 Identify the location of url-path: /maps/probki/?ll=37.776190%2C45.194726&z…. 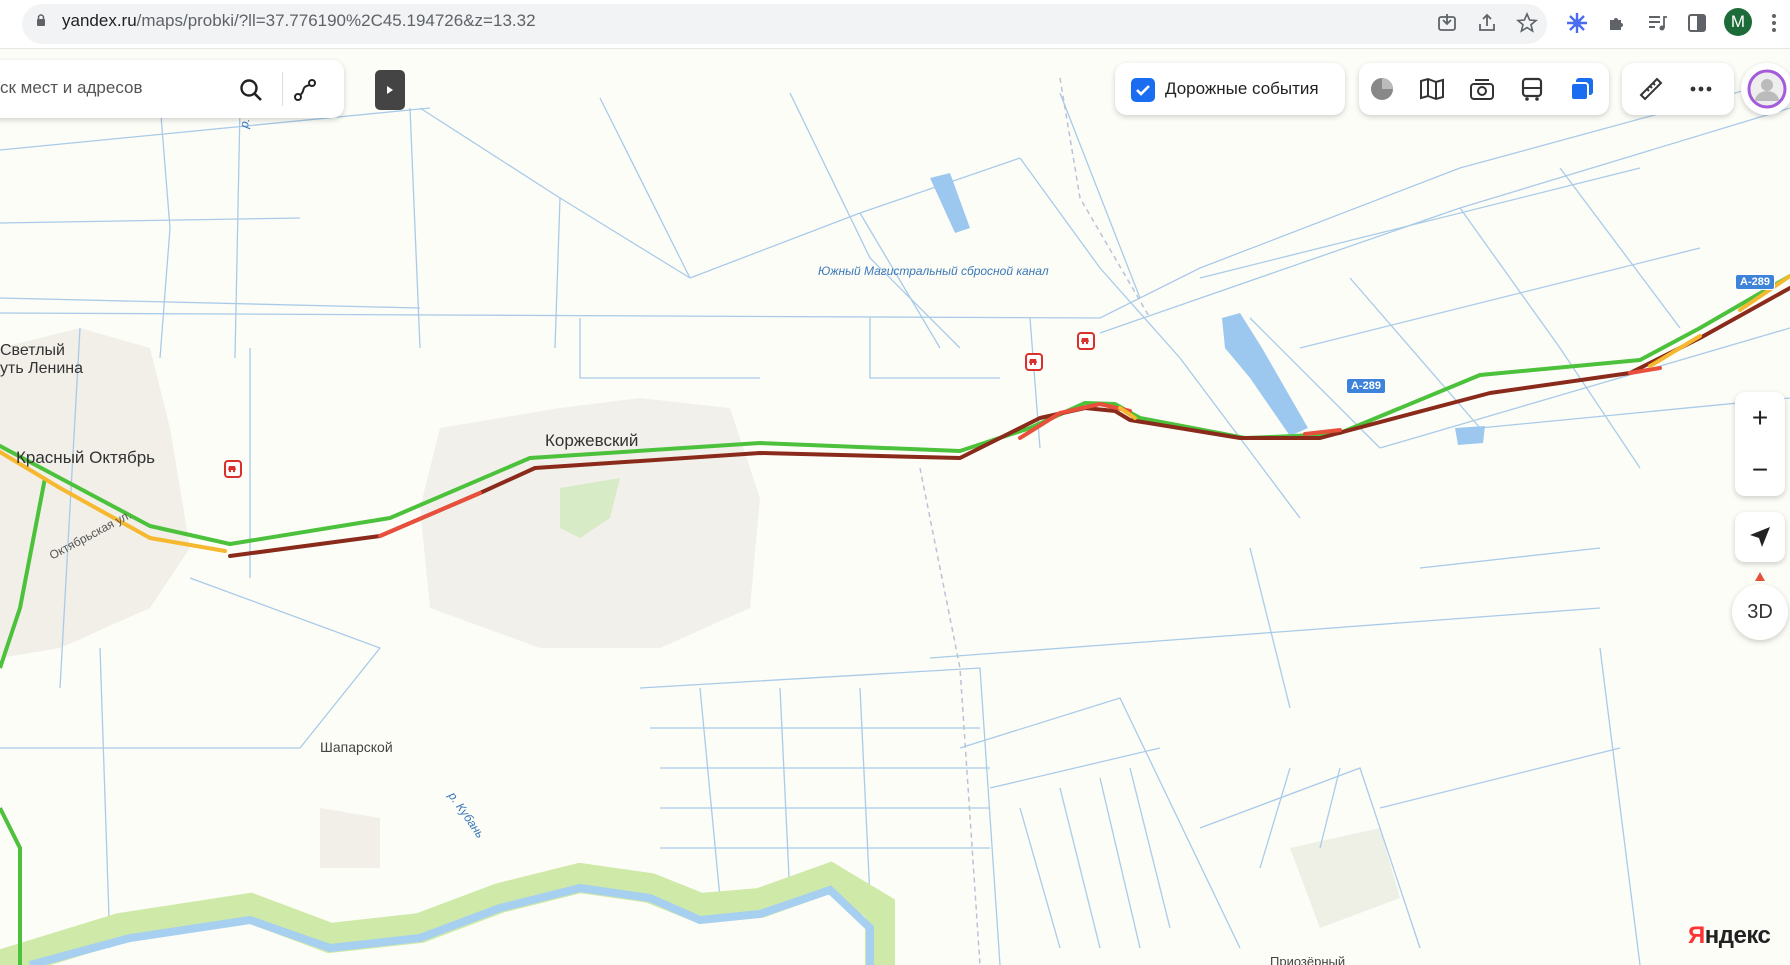
(336, 20).